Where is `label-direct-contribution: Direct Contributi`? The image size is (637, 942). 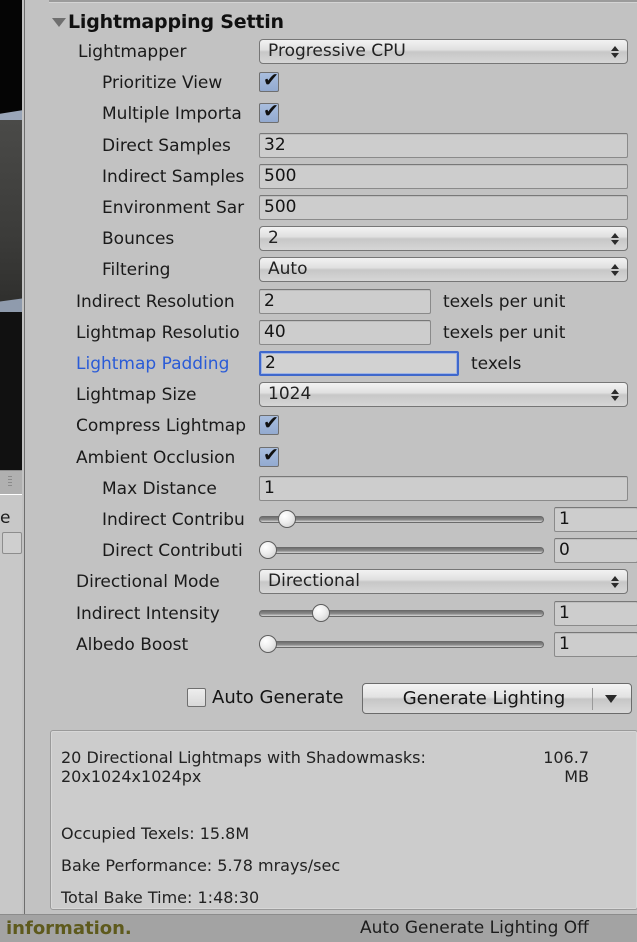
label-direct-contribution: Direct Contributi is located at coordinates (172, 551).